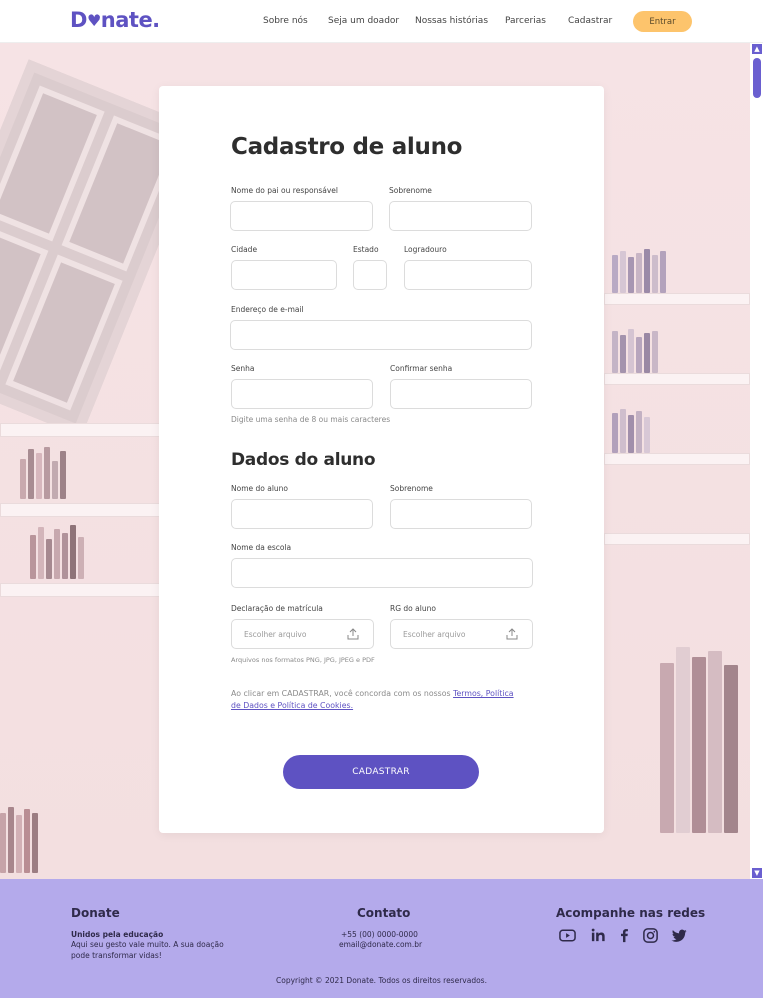  What do you see at coordinates (410, 190) in the screenshot?
I see `surname-label: Sobrenome` at bounding box center [410, 190].